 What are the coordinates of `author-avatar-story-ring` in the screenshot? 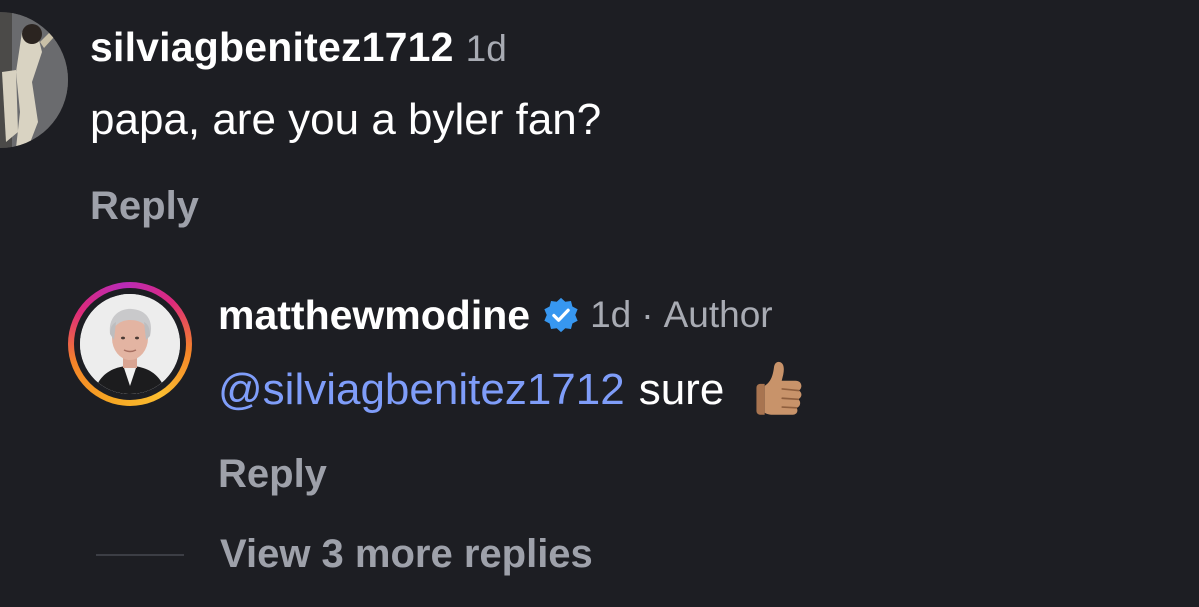 It's located at (130, 344).